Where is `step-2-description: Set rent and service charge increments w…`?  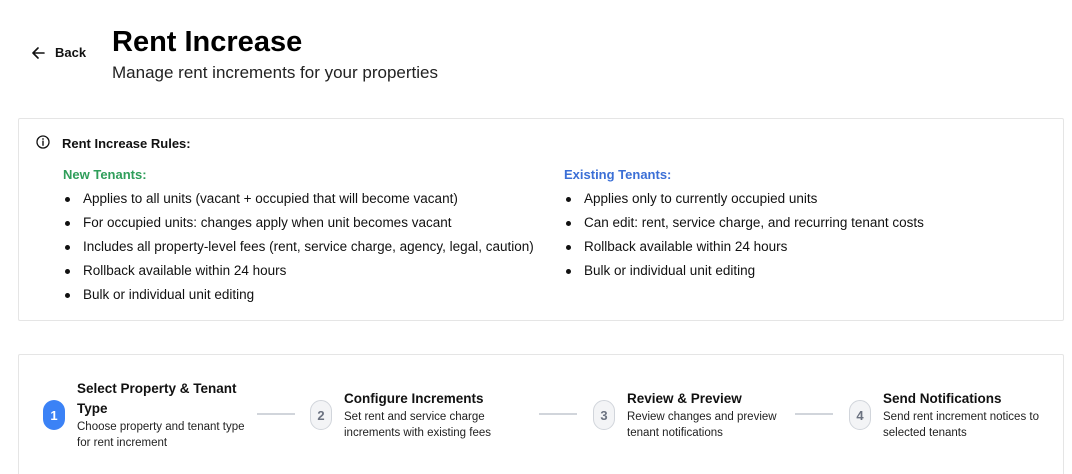 step-2-description: Set rent and service charge increments w… is located at coordinates (418, 425).